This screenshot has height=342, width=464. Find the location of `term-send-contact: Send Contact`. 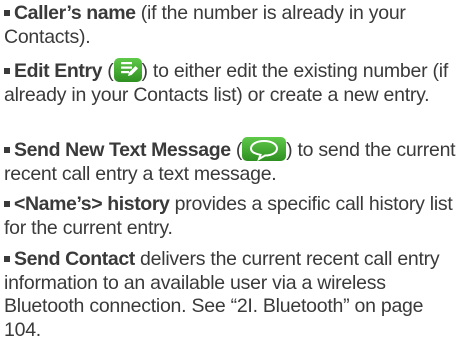

term-send-contact: Send Contact is located at coordinates (74, 259).